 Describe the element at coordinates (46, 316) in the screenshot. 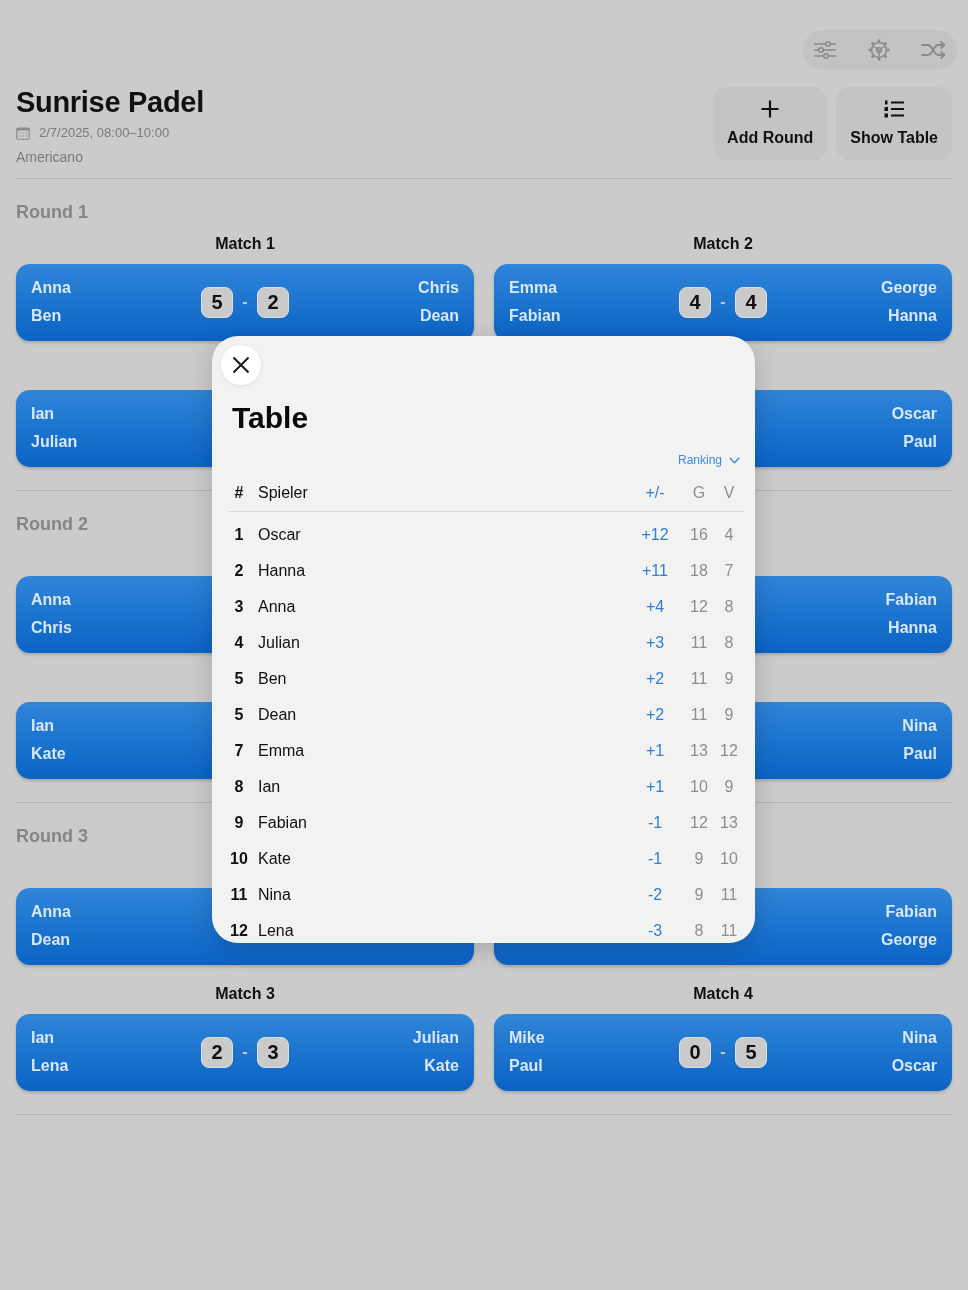

I see `player-name: Ben` at that location.